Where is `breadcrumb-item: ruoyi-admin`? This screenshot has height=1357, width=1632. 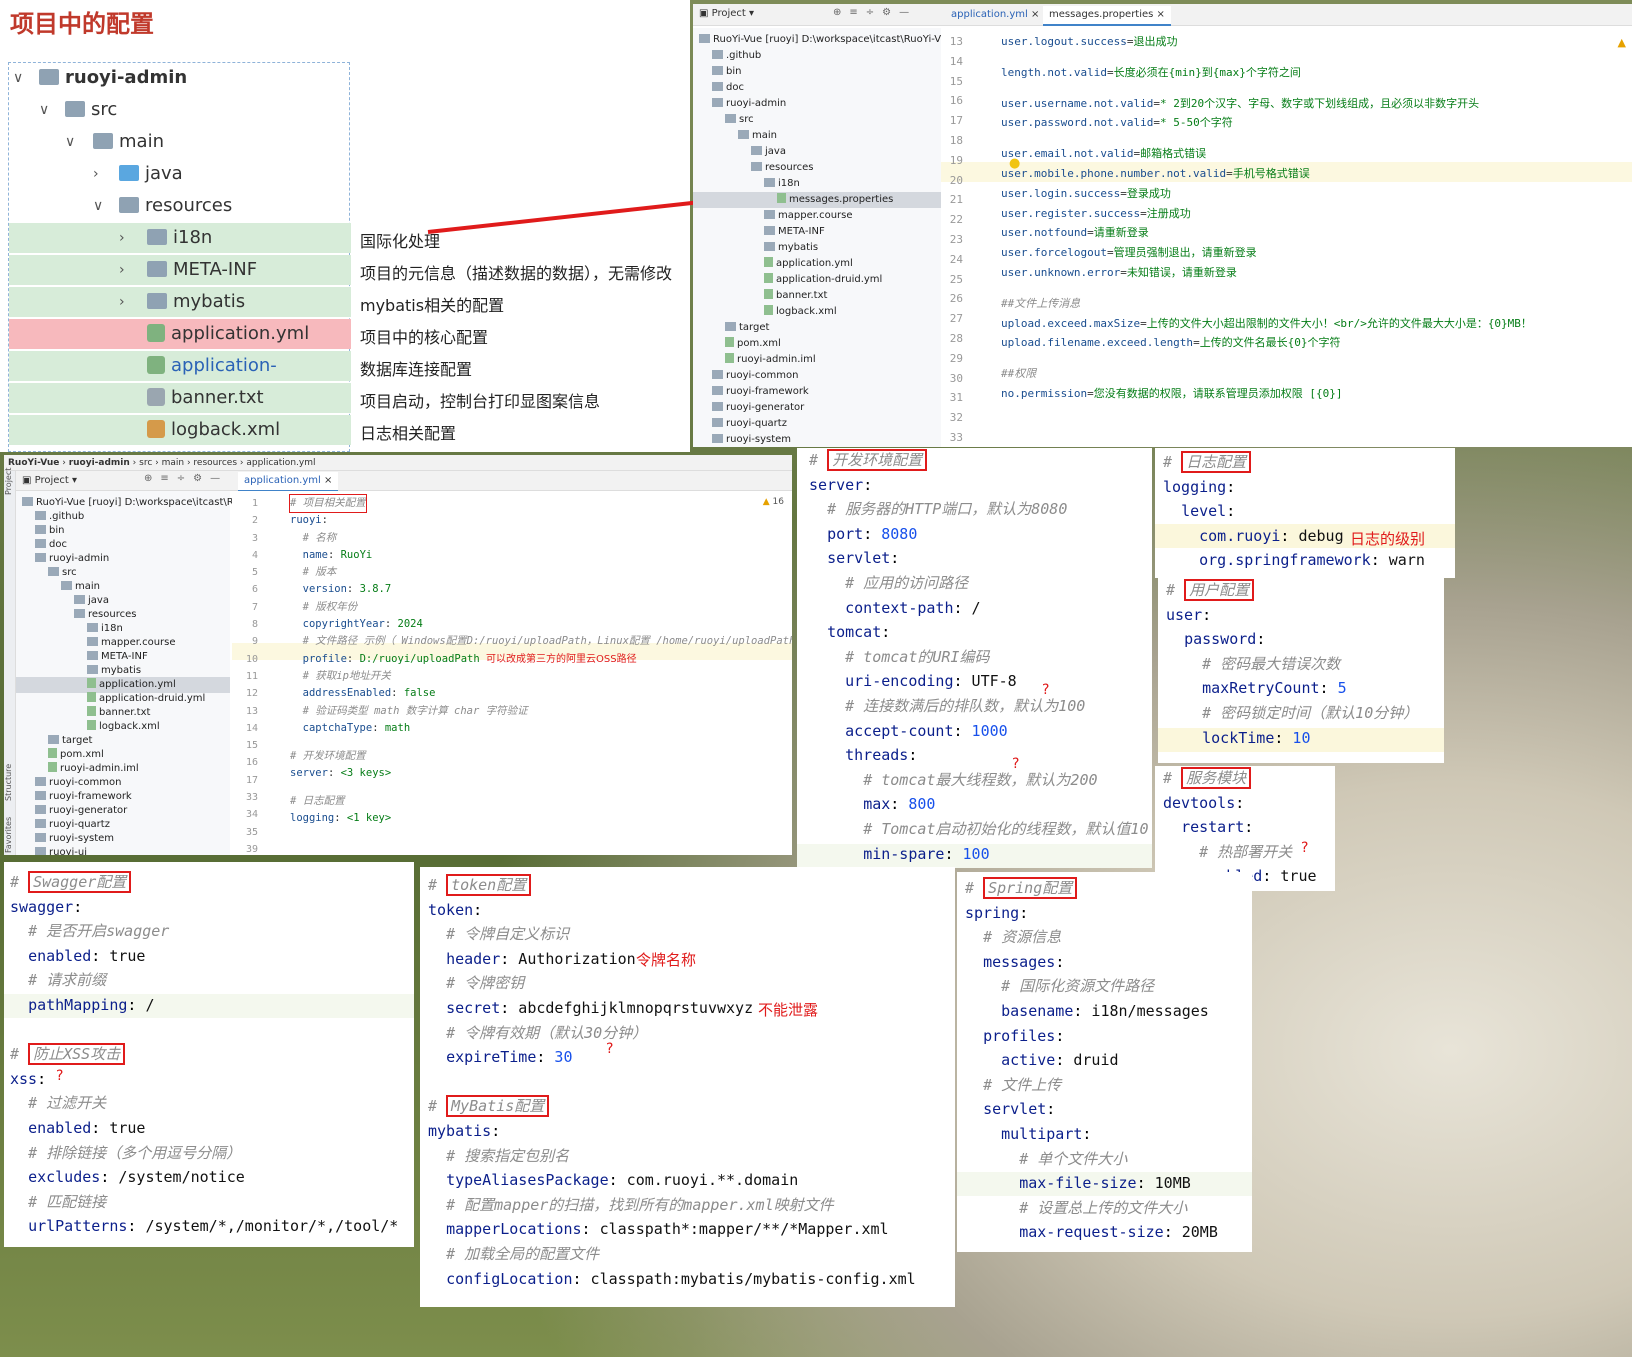 breadcrumb-item: ruoyi-admin is located at coordinates (99, 463).